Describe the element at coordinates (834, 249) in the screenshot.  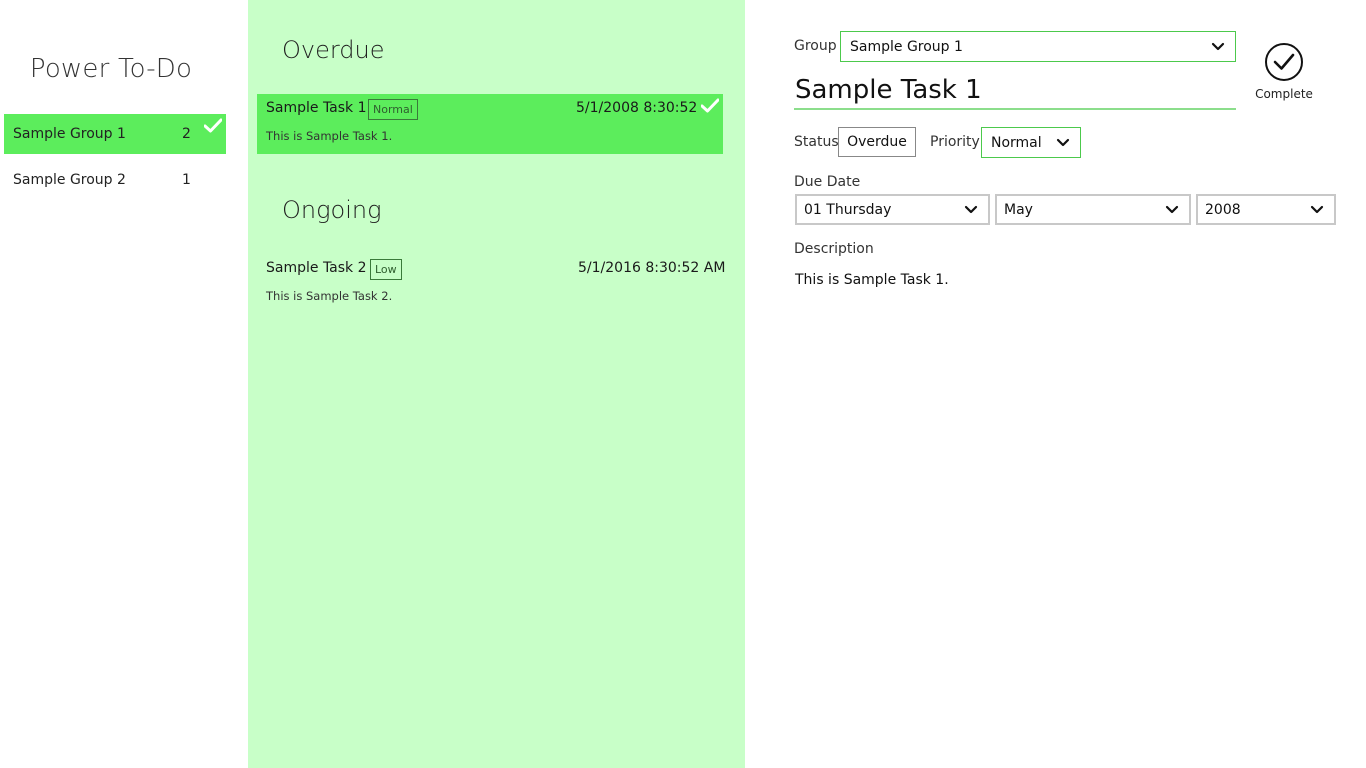
I see `description-label: Description` at that location.